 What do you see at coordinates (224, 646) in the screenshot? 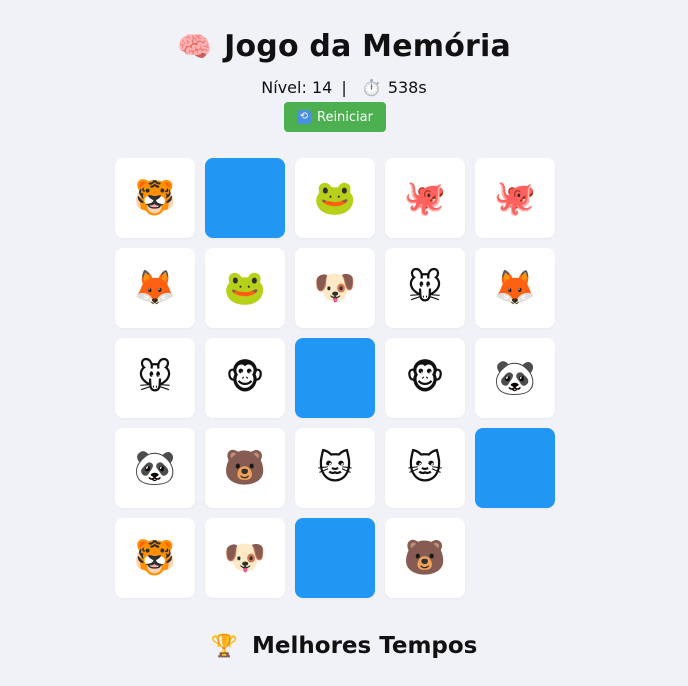
I see `trophy-icon: 🏆` at bounding box center [224, 646].